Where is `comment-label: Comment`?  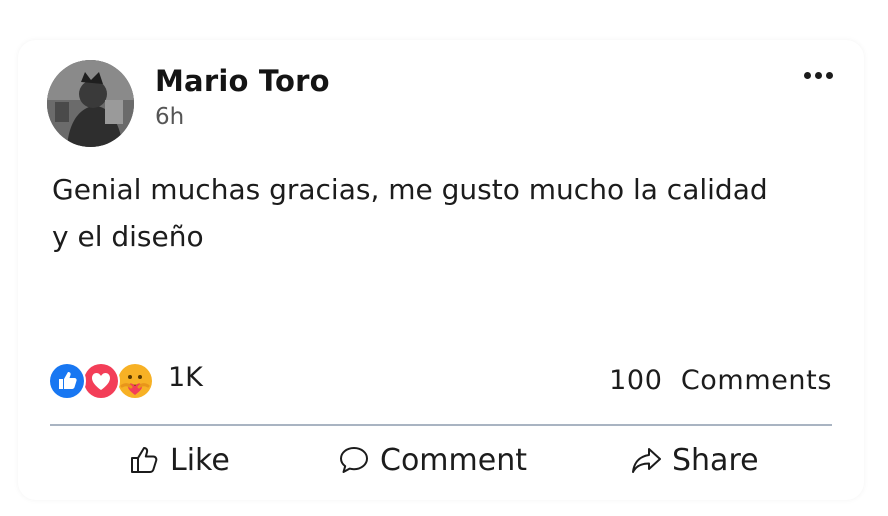 comment-label: Comment is located at coordinates (453, 460).